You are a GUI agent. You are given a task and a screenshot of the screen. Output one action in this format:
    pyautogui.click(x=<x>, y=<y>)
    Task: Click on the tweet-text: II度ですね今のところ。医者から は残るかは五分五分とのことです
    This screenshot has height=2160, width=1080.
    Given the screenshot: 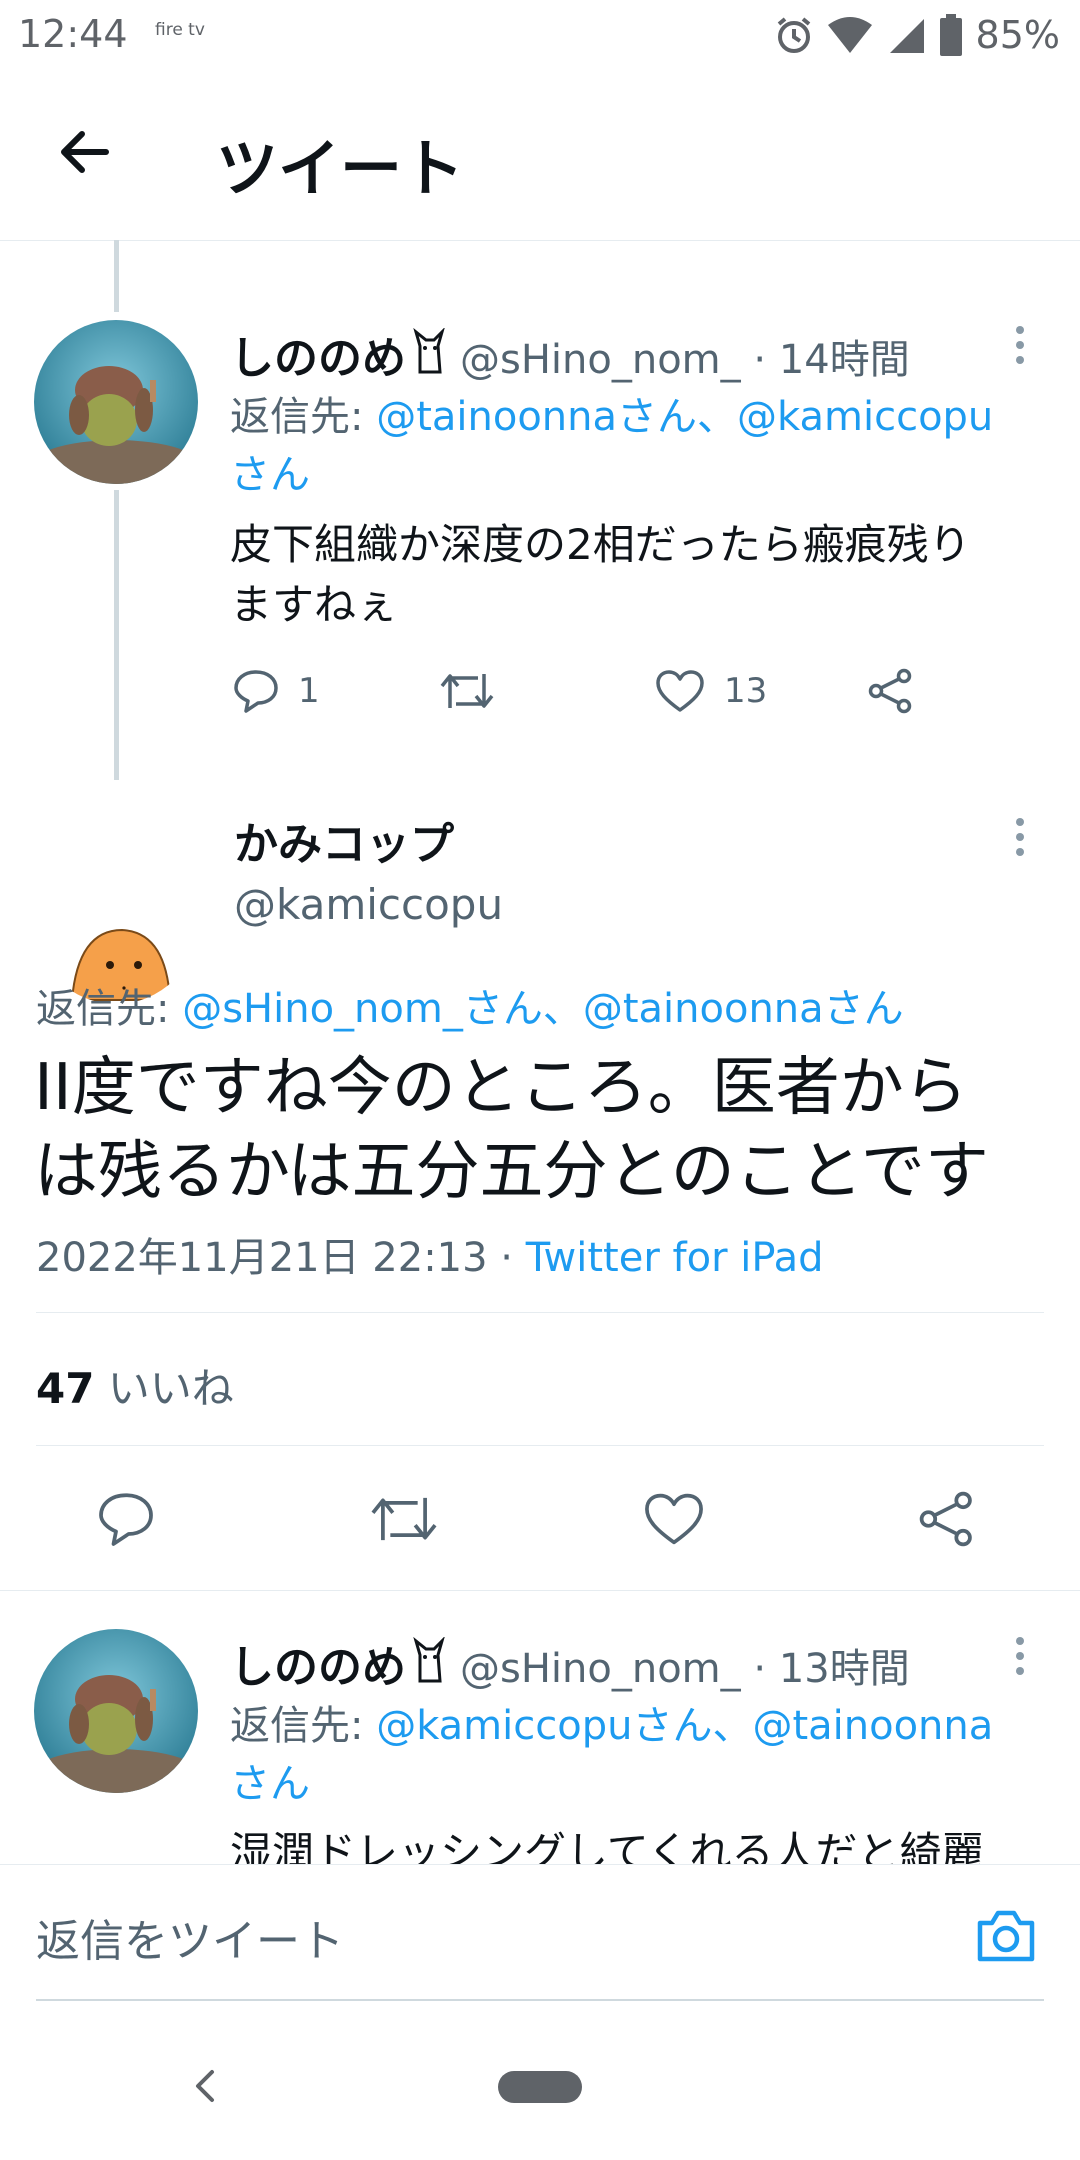 What is the action you would take?
    pyautogui.click(x=549, y=1130)
    